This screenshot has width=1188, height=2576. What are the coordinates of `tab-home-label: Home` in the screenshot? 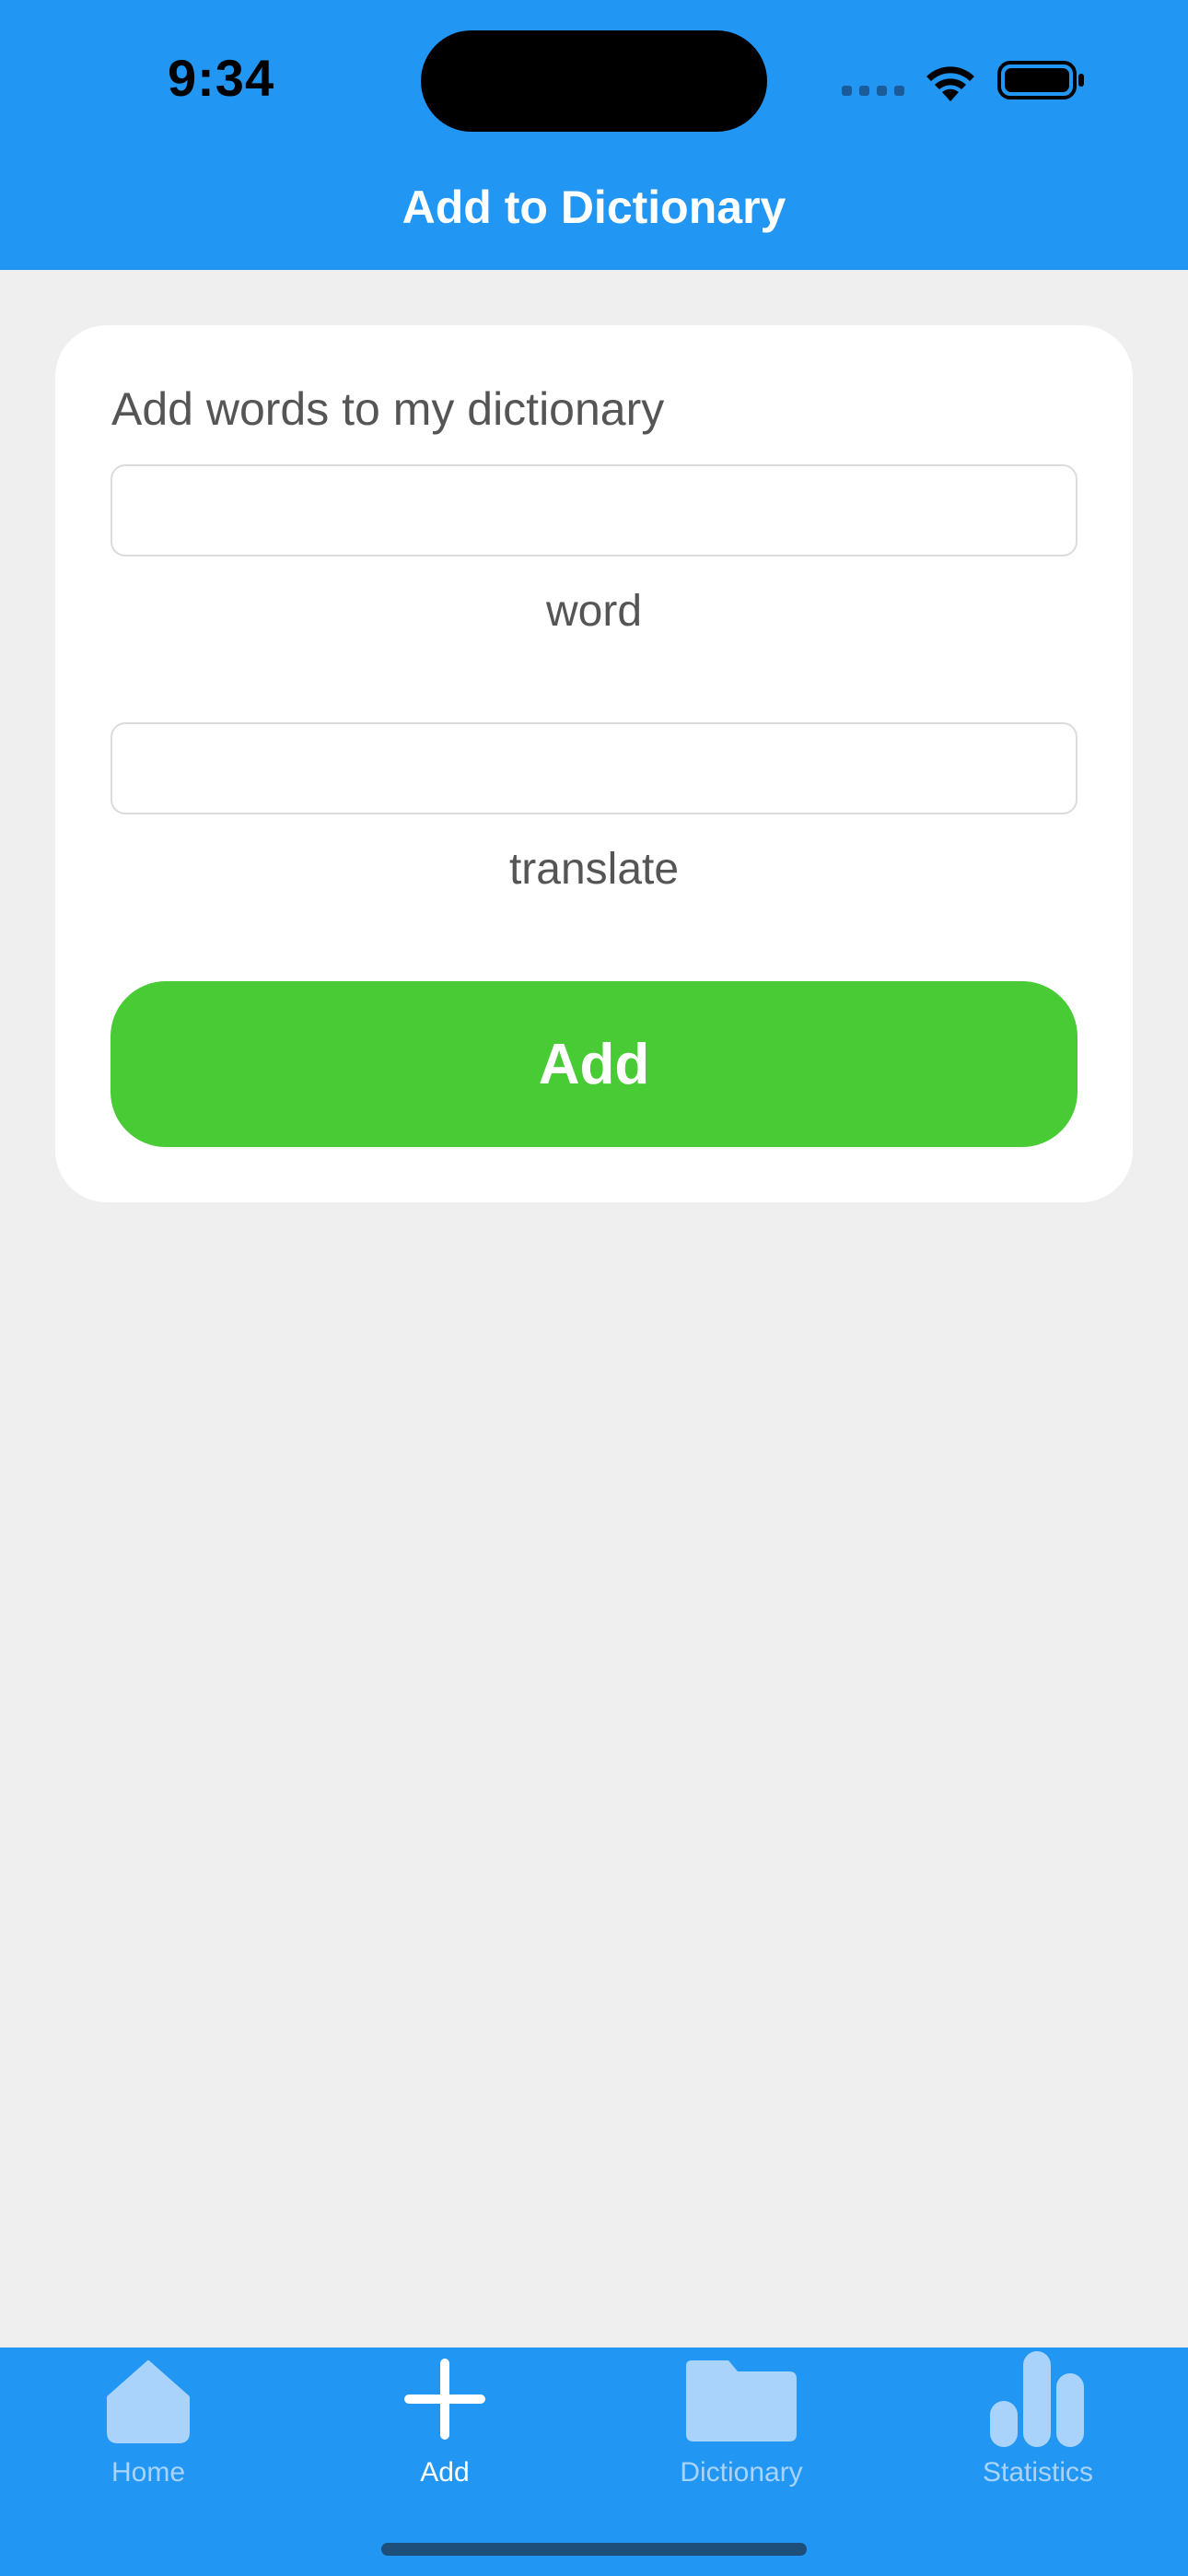 It's located at (148, 2472).